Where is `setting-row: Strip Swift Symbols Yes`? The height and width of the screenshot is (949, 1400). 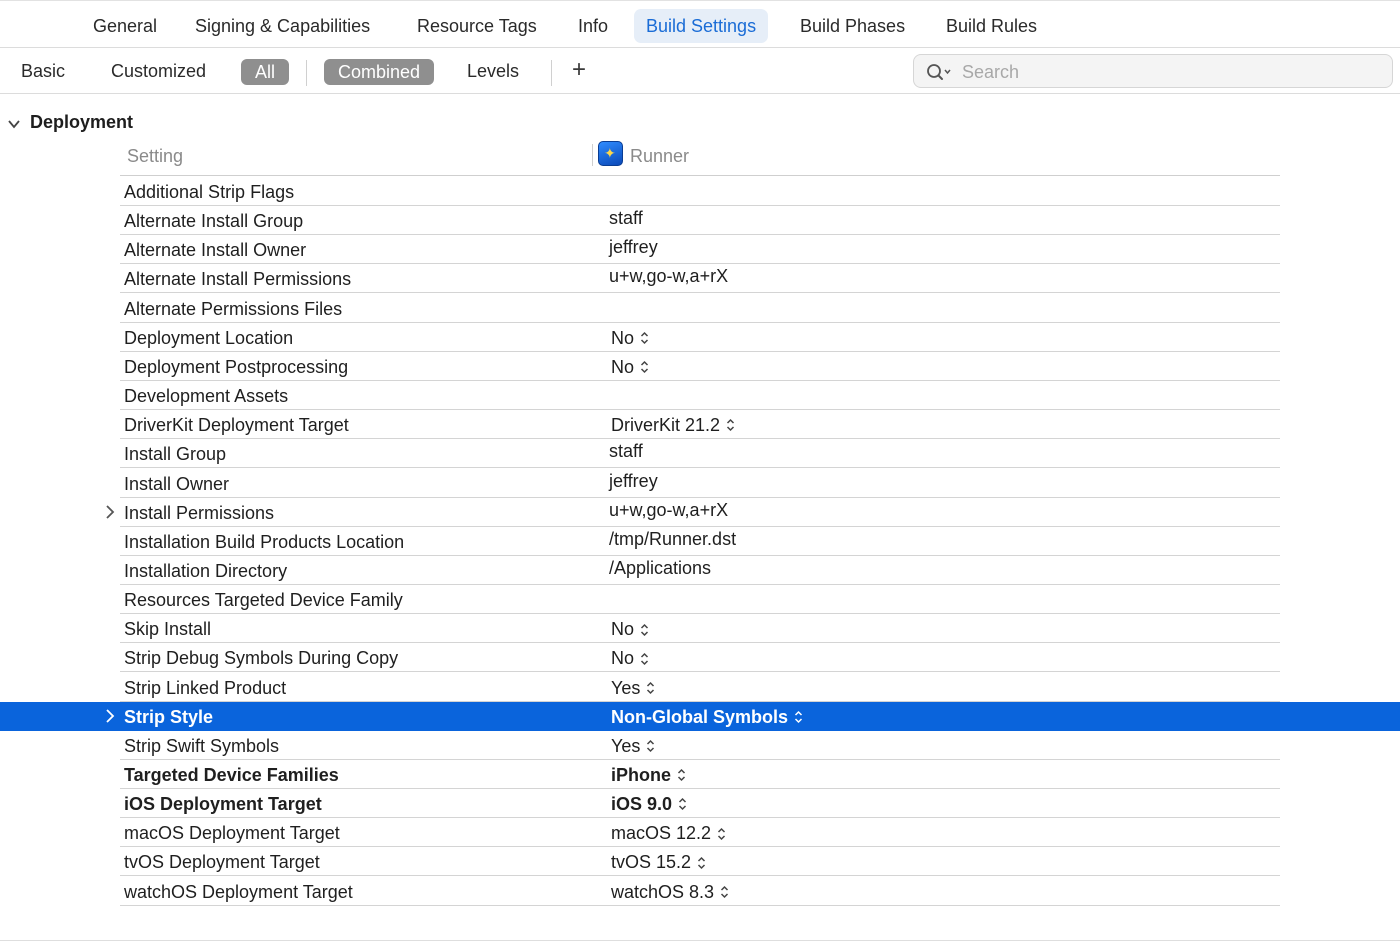
setting-row: Strip Swift Symbols Yes is located at coordinates (700, 745).